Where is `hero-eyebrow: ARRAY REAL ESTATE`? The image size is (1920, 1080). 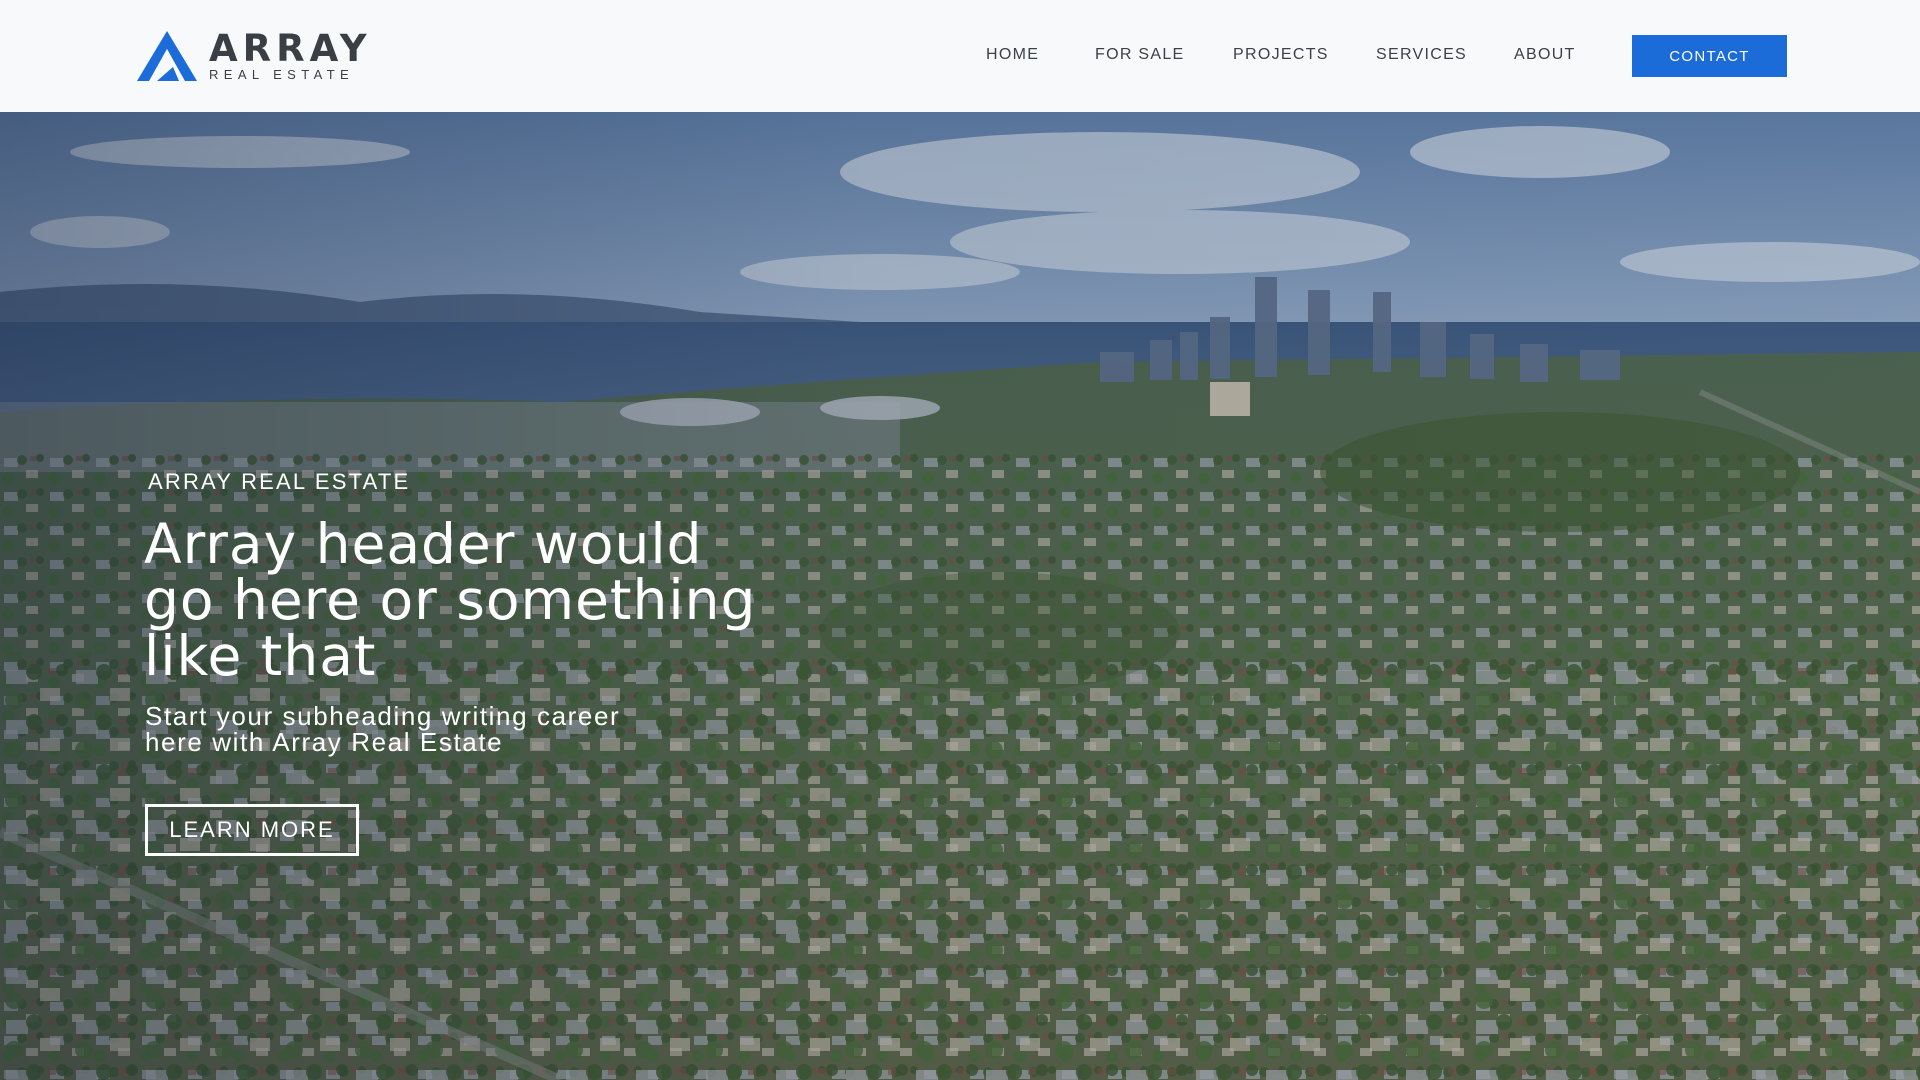 hero-eyebrow: ARRAY REAL ESTATE is located at coordinates (279, 481).